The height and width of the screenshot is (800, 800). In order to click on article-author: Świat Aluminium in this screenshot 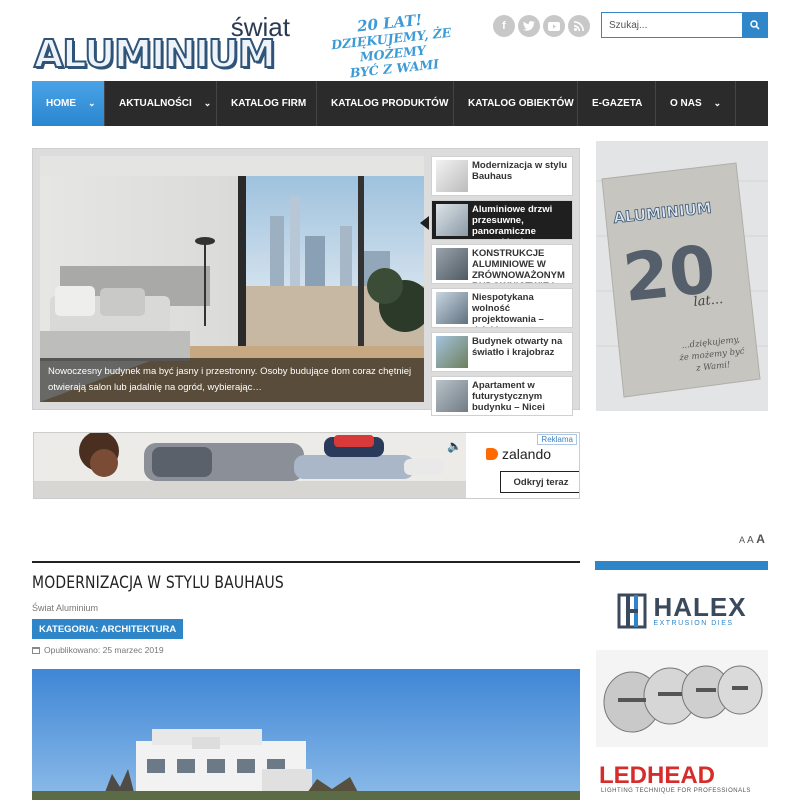, I will do `click(65, 608)`.